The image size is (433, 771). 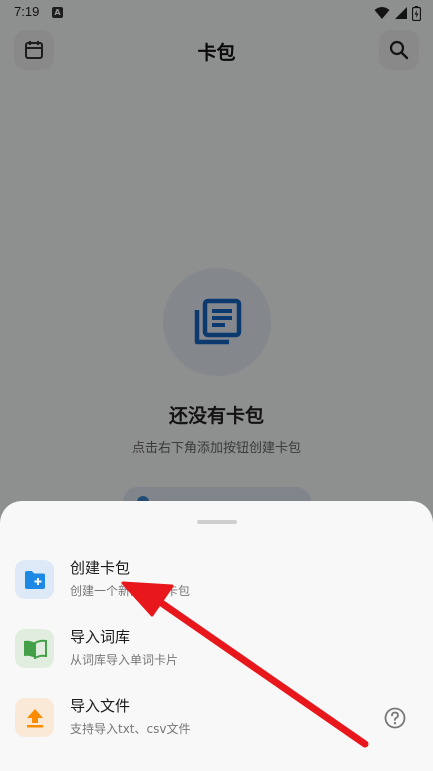 I want to click on upload-icon, so click(x=34, y=717).